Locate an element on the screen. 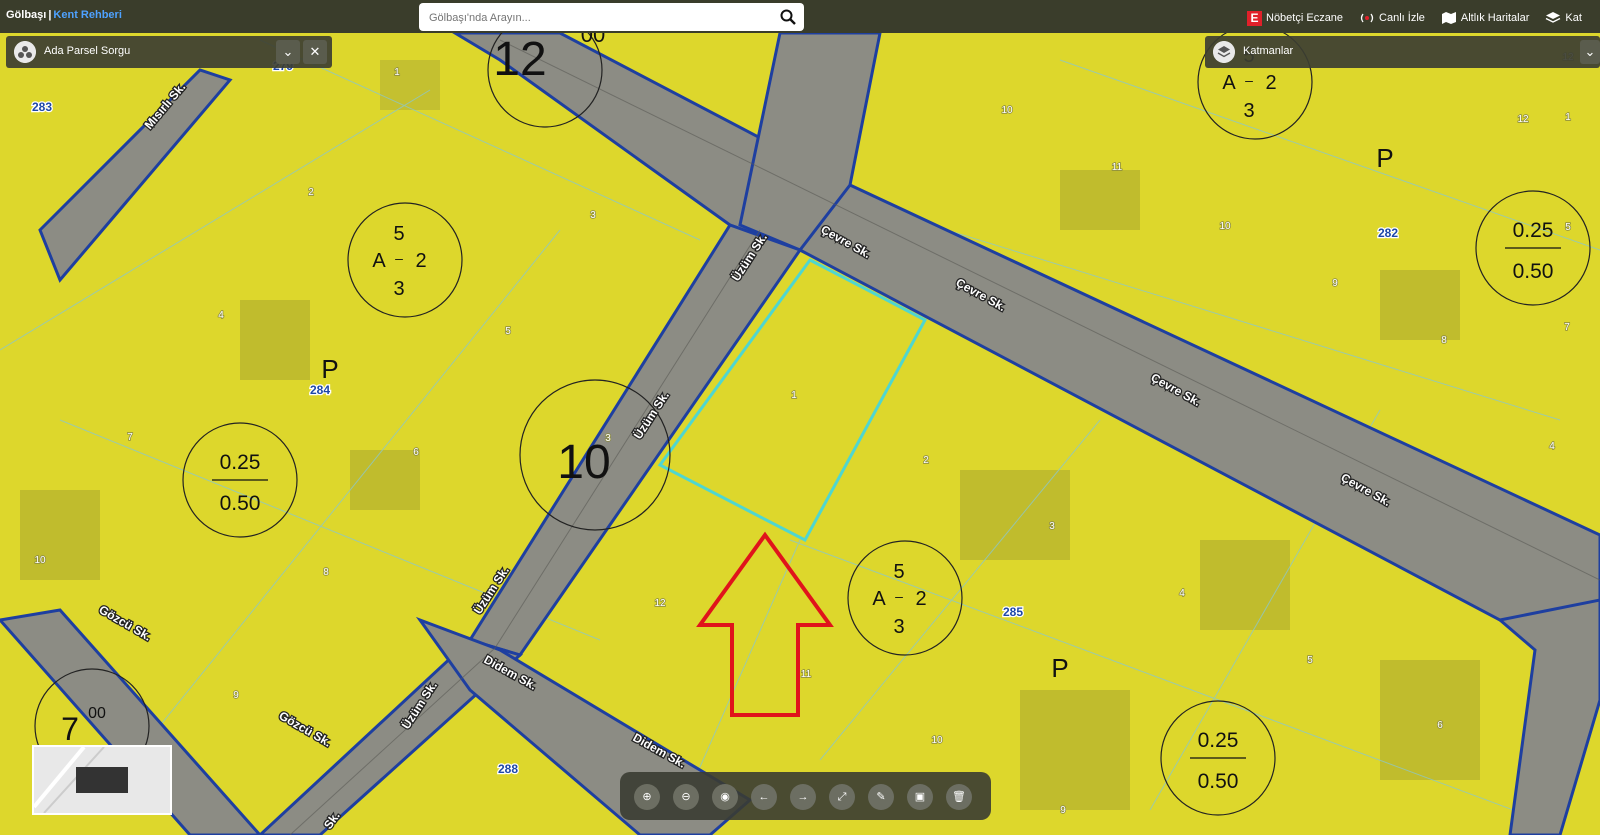  close-panel-button: ✕ is located at coordinates (315, 52).